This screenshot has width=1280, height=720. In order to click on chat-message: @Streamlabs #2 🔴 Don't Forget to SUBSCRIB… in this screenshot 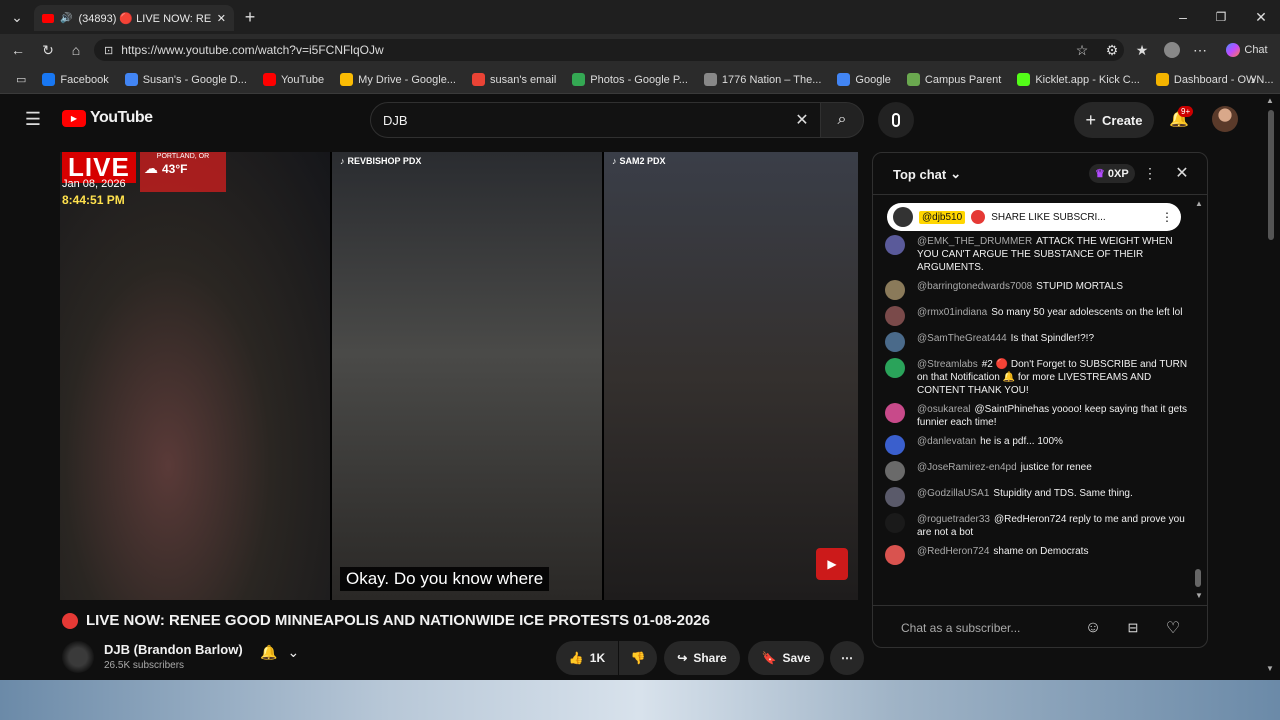, I will do `click(1040, 377)`.